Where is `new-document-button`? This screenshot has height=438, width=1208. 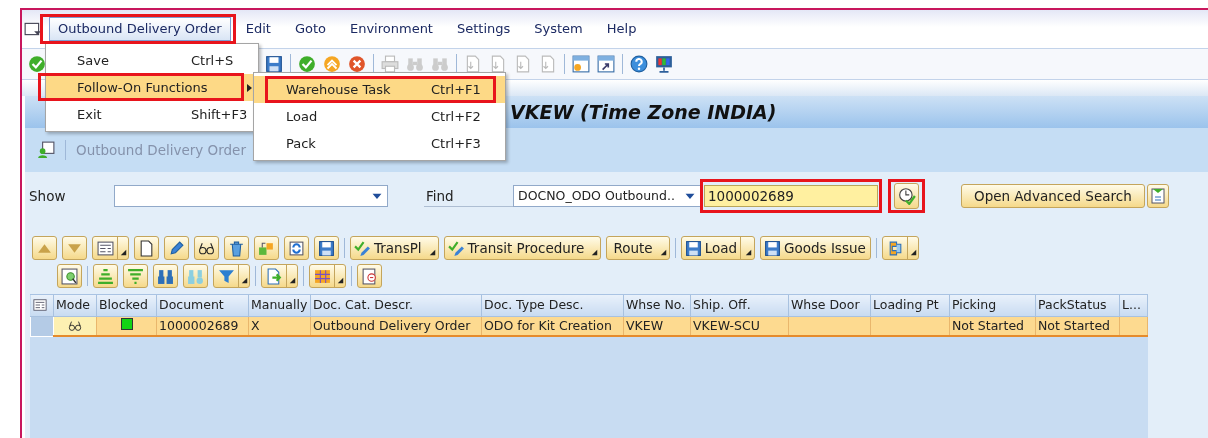 new-document-button is located at coordinates (146, 248).